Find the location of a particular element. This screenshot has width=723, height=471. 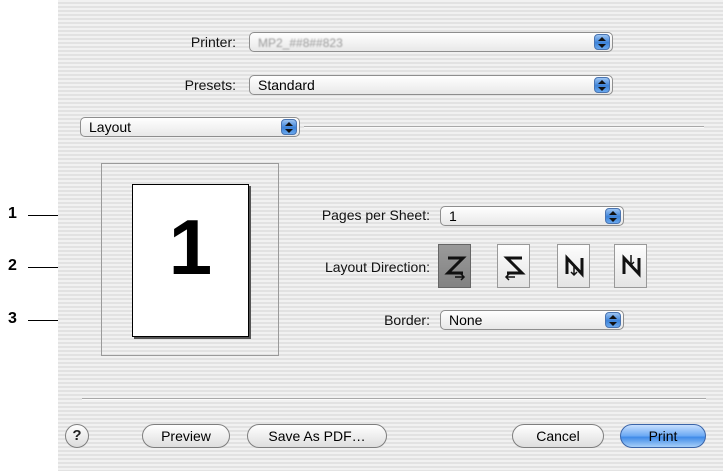

preview-button: Preview is located at coordinates (186, 436).